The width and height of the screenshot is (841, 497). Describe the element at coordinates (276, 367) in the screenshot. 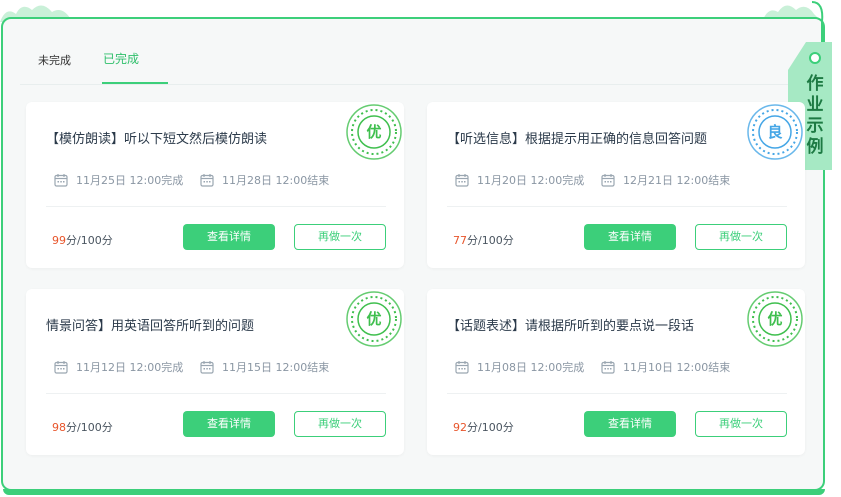

I see `deadline-date-text: 11月15日 12:00结束` at that location.